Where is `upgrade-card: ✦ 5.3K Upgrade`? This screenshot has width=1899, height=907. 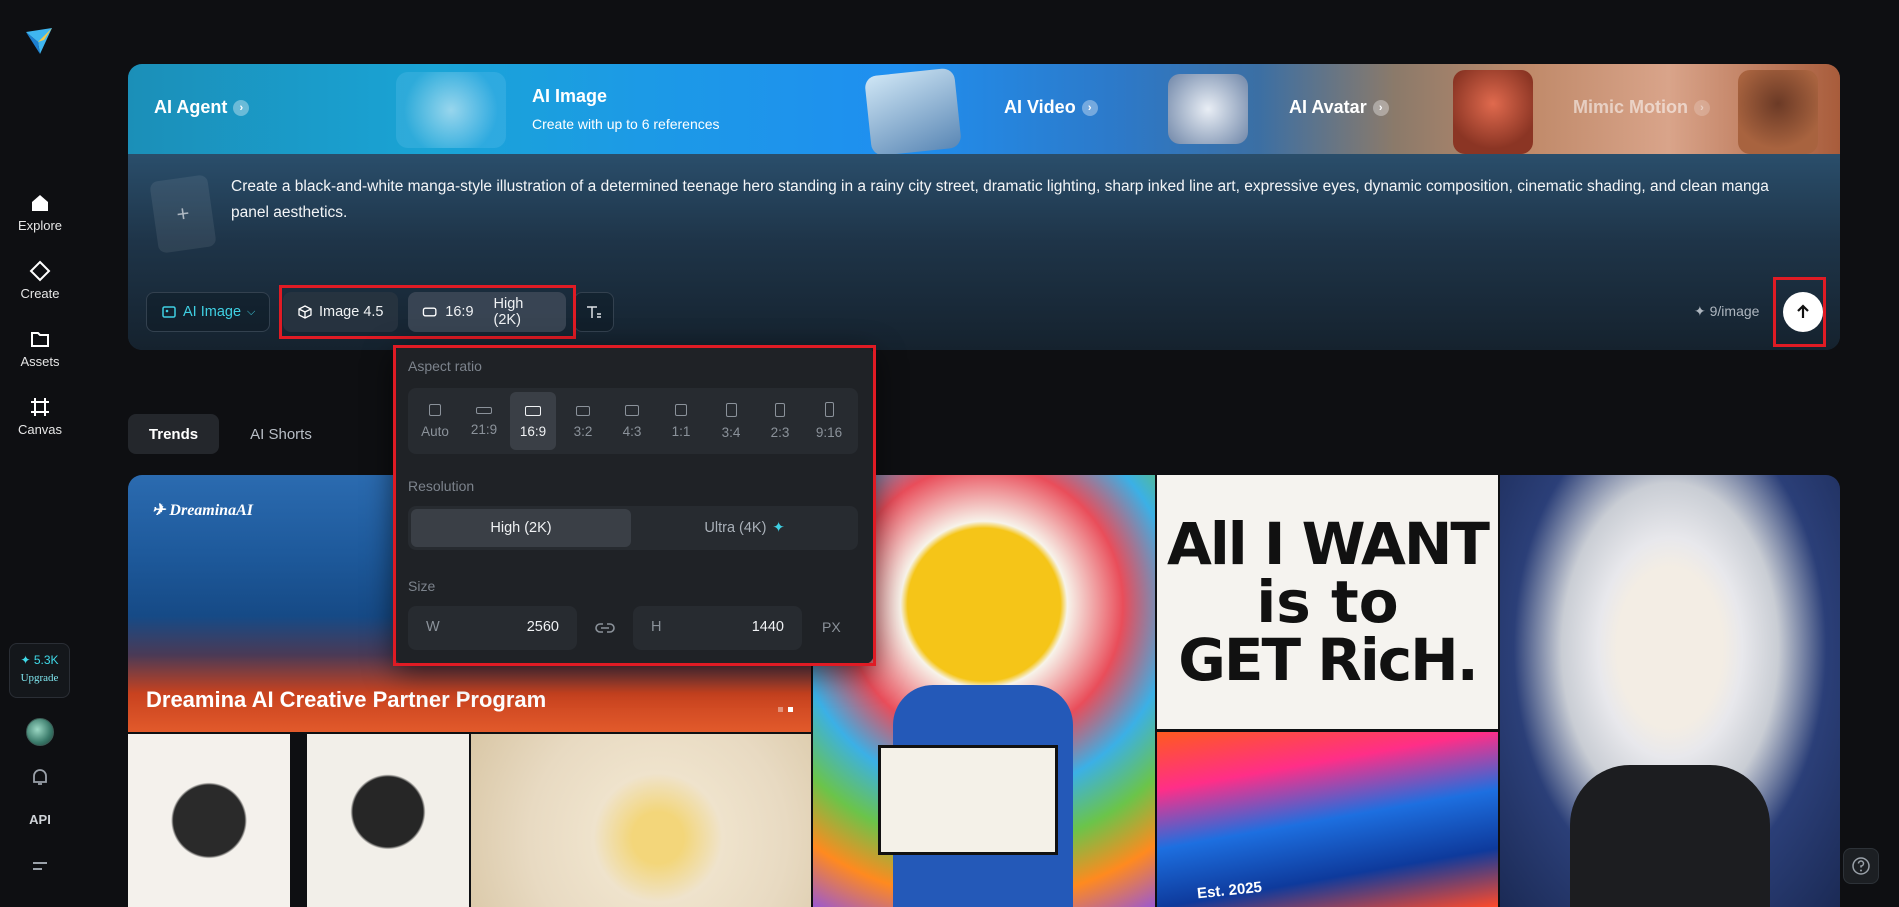 upgrade-card: ✦ 5.3K Upgrade is located at coordinates (39, 670).